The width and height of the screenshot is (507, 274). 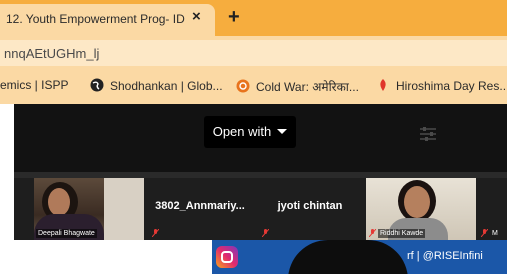 I want to click on rss-icon, so click(x=243, y=86).